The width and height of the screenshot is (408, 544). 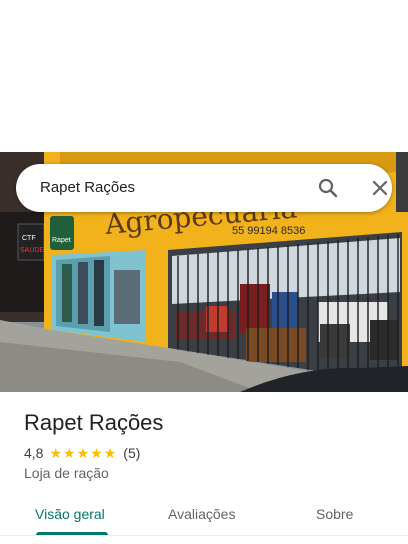 I want to click on place-title: Rapet Rações, so click(x=94, y=422).